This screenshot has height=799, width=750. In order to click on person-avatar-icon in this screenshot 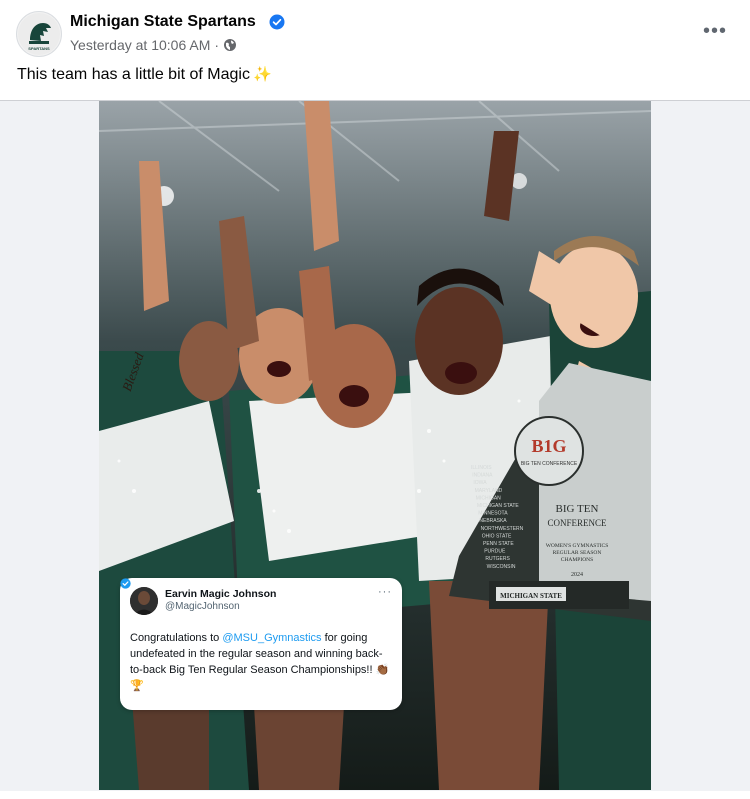, I will do `click(144, 601)`.